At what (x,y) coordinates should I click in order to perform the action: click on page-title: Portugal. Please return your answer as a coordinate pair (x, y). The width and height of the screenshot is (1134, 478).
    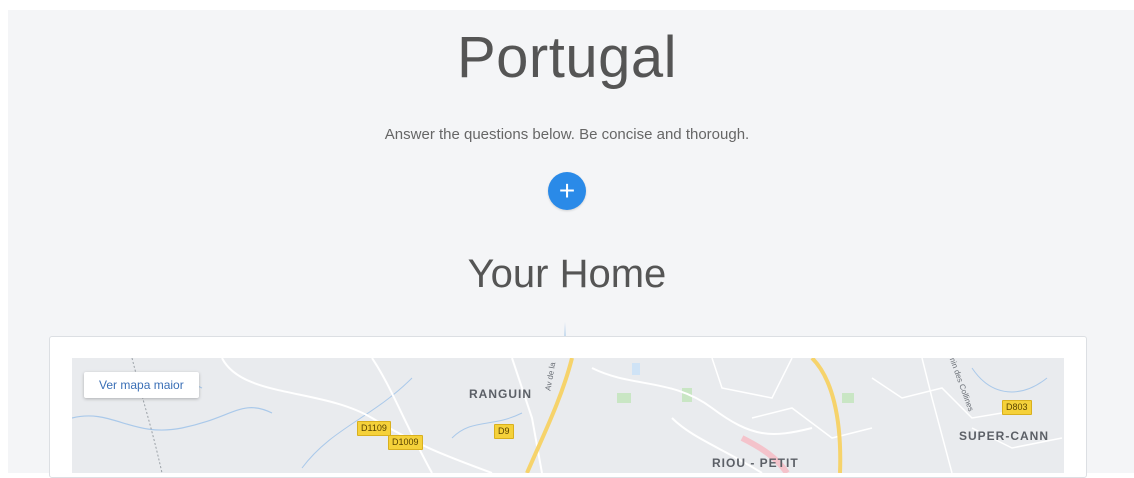
    Looking at the image, I should click on (567, 57).